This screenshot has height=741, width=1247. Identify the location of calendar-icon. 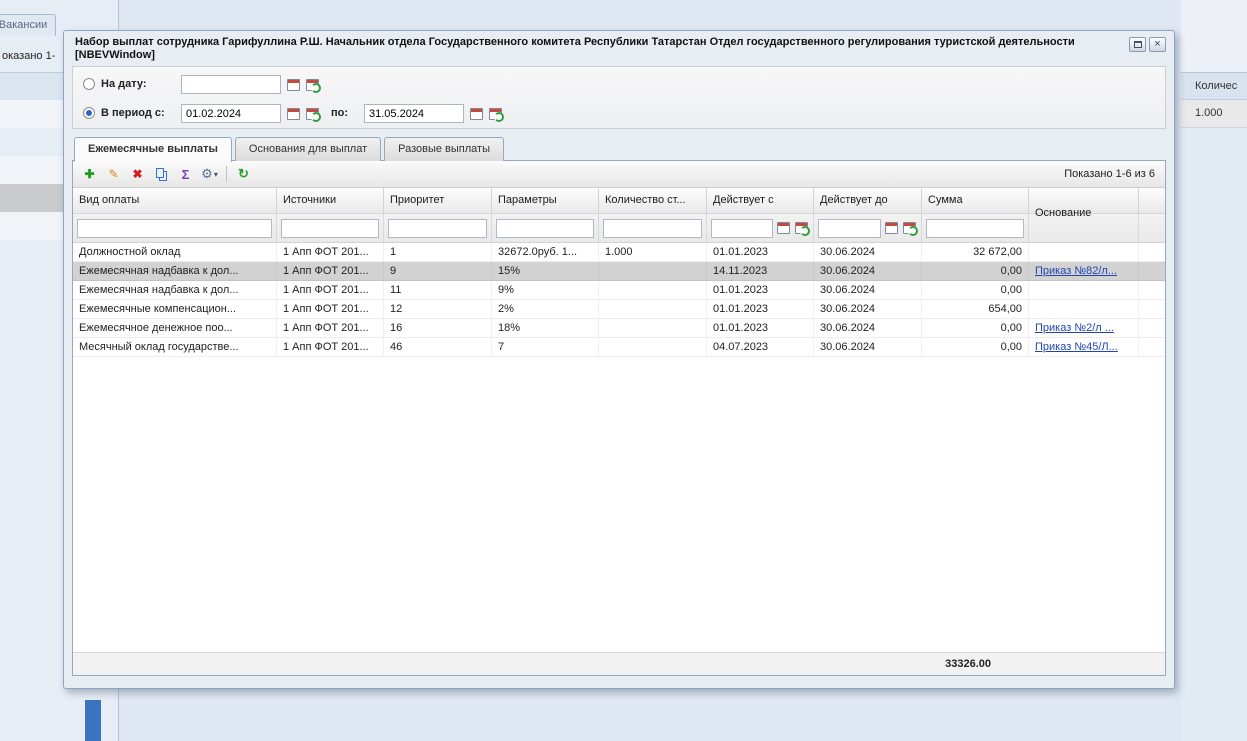
(293, 113).